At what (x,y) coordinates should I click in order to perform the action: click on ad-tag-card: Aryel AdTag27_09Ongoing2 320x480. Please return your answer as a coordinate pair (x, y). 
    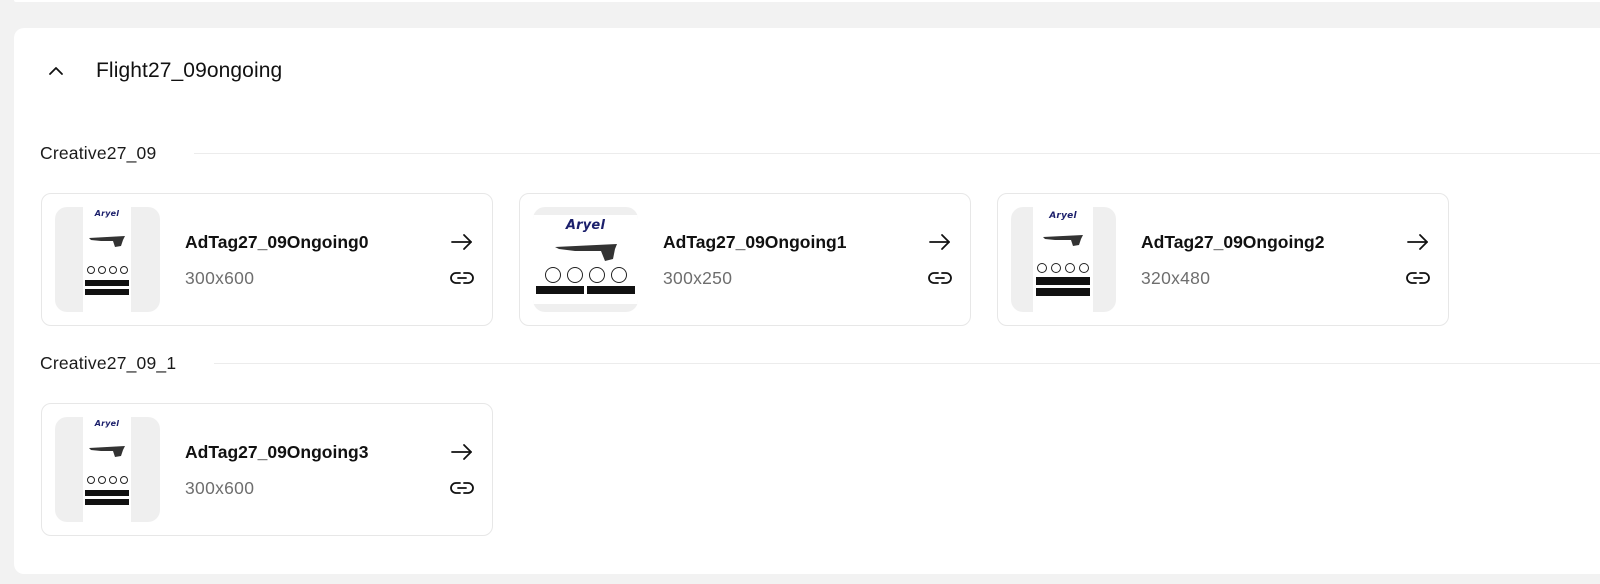
    Looking at the image, I should click on (1223, 259).